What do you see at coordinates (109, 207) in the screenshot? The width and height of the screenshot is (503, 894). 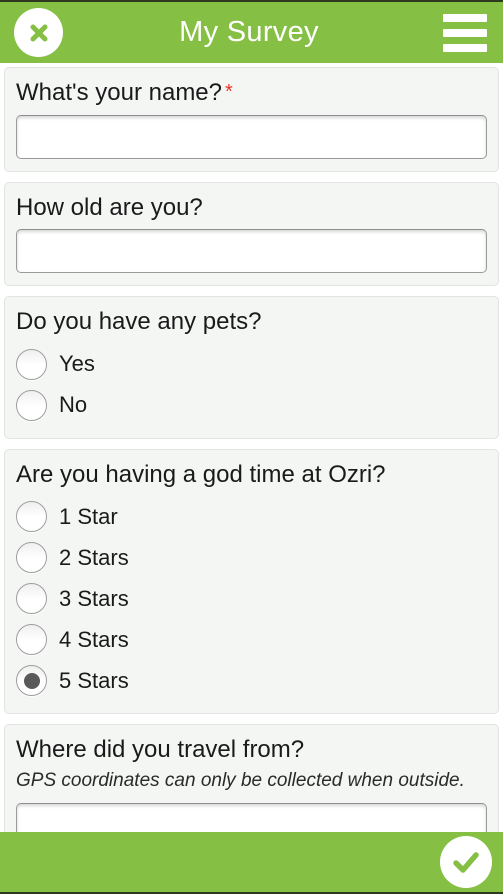 I see `question-title-text: How old are you?` at bounding box center [109, 207].